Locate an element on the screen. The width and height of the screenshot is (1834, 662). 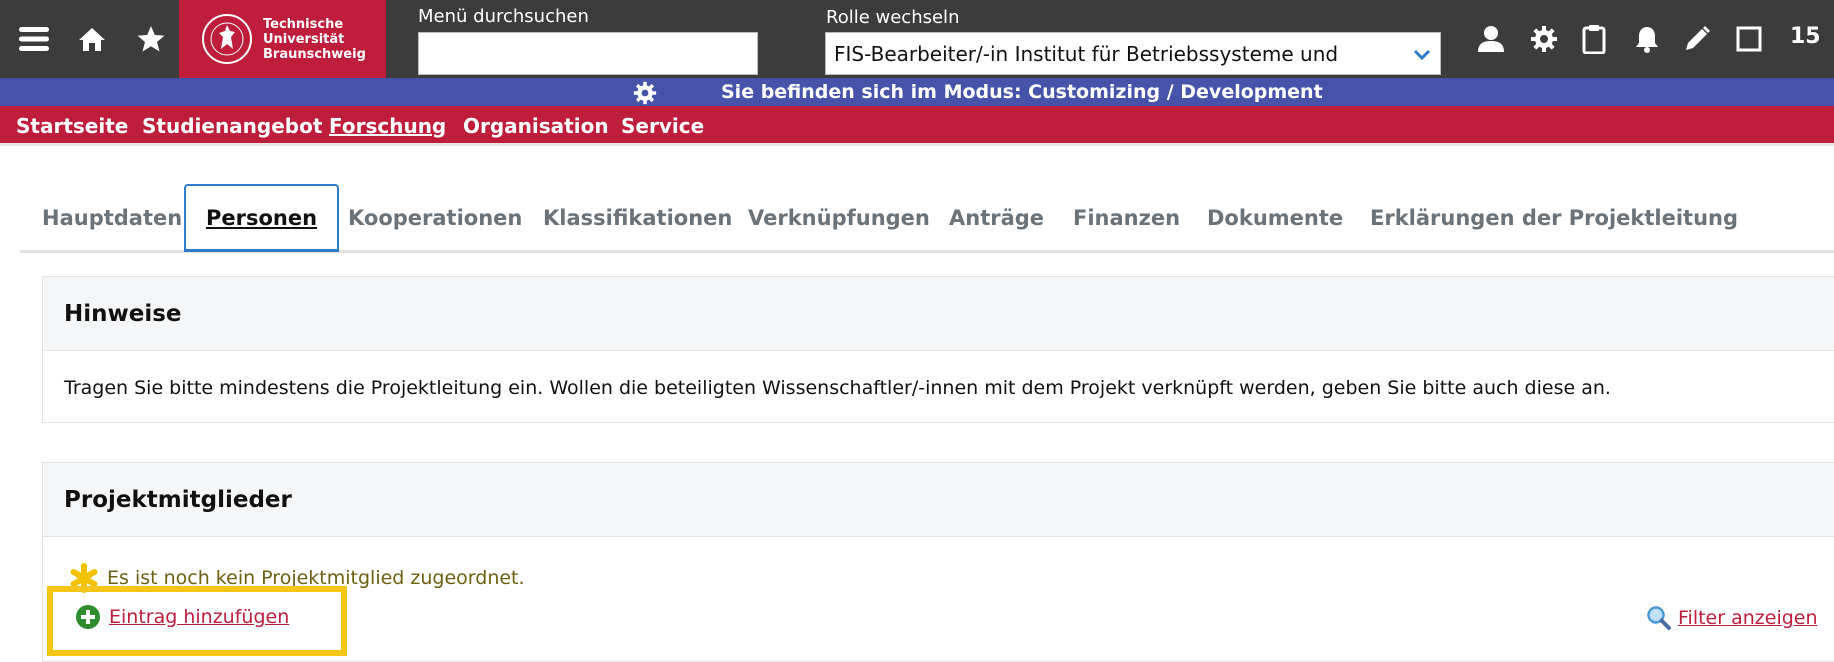
add-entry-link: Eintrag hinzufügen is located at coordinates (182, 617).